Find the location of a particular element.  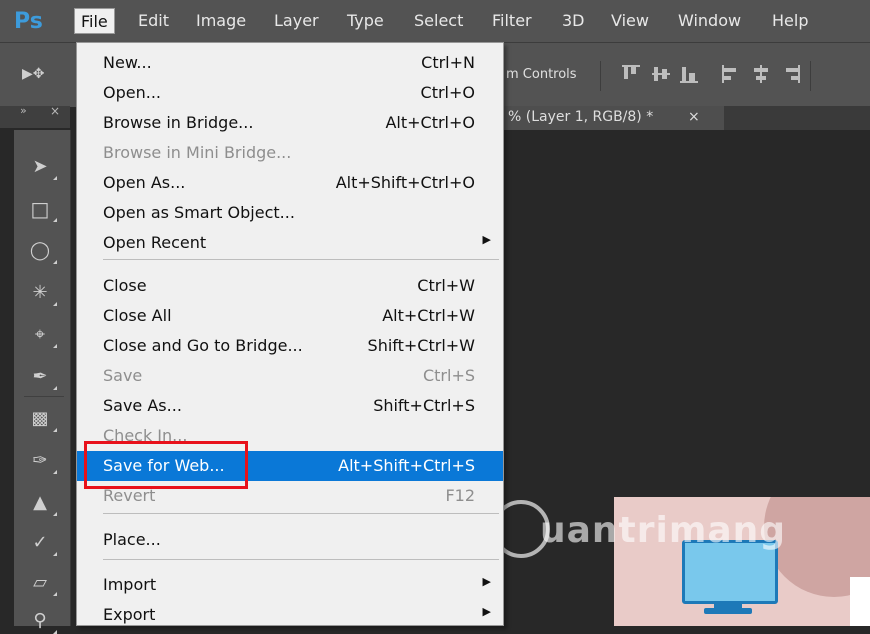

align-top-icon is located at coordinates (631, 74).